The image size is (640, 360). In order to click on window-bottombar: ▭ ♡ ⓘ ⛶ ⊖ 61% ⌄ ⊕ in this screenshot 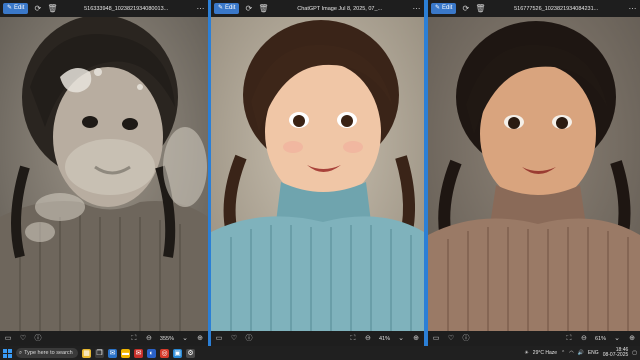, I will do `click(534, 338)`.